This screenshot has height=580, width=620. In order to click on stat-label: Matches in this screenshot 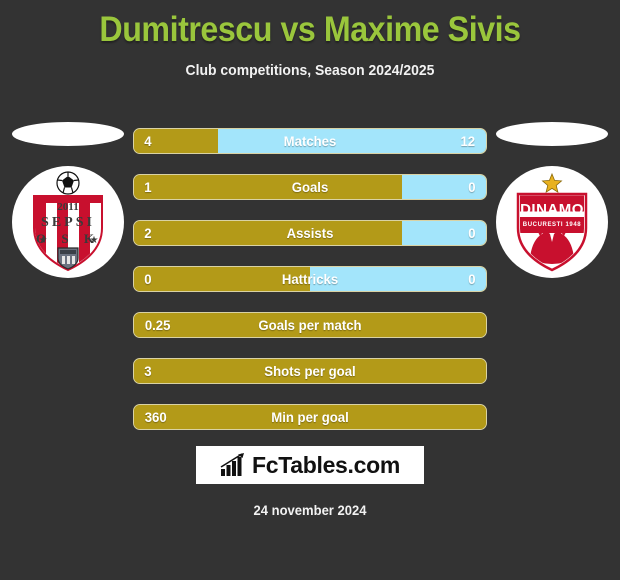, I will do `click(310, 141)`.